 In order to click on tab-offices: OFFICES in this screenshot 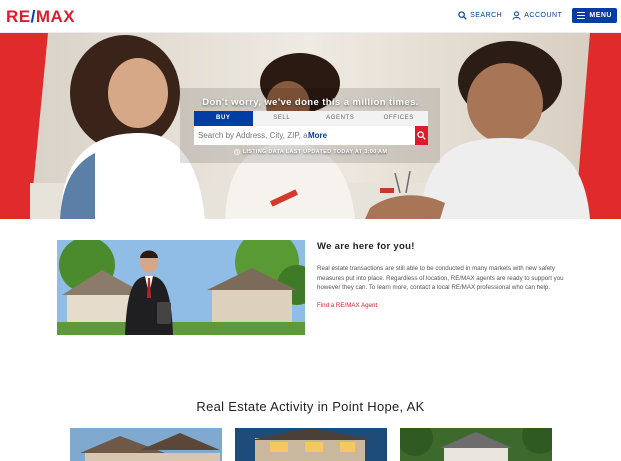, I will do `click(398, 118)`.